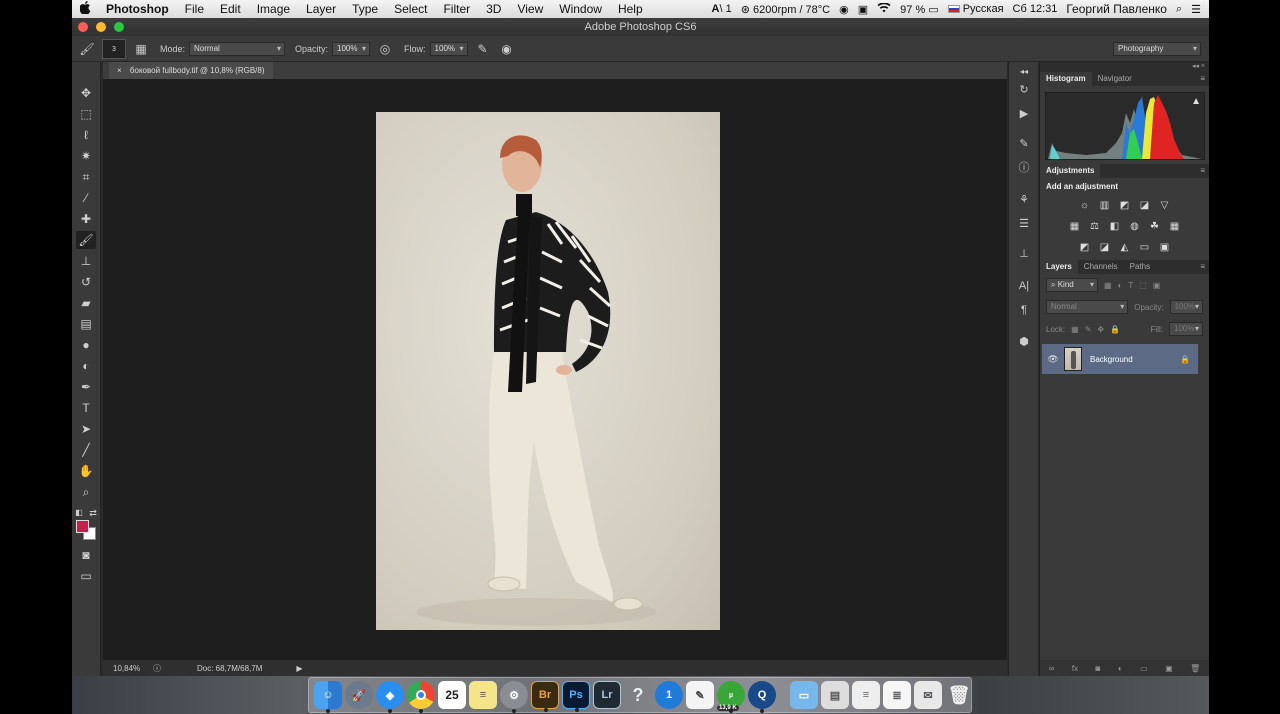  Describe the element at coordinates (866, 695) in the screenshot. I see `documents-icon: ≡` at that location.